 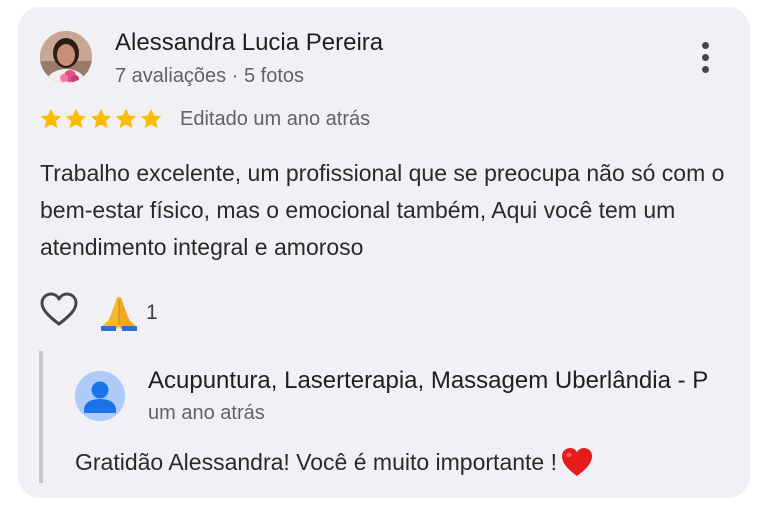 I want to click on owner-avatar, so click(x=100, y=396).